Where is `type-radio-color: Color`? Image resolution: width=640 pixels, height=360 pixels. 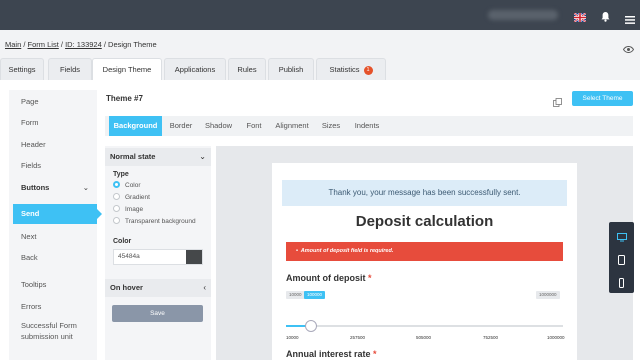 type-radio-color: Color is located at coordinates (127, 186).